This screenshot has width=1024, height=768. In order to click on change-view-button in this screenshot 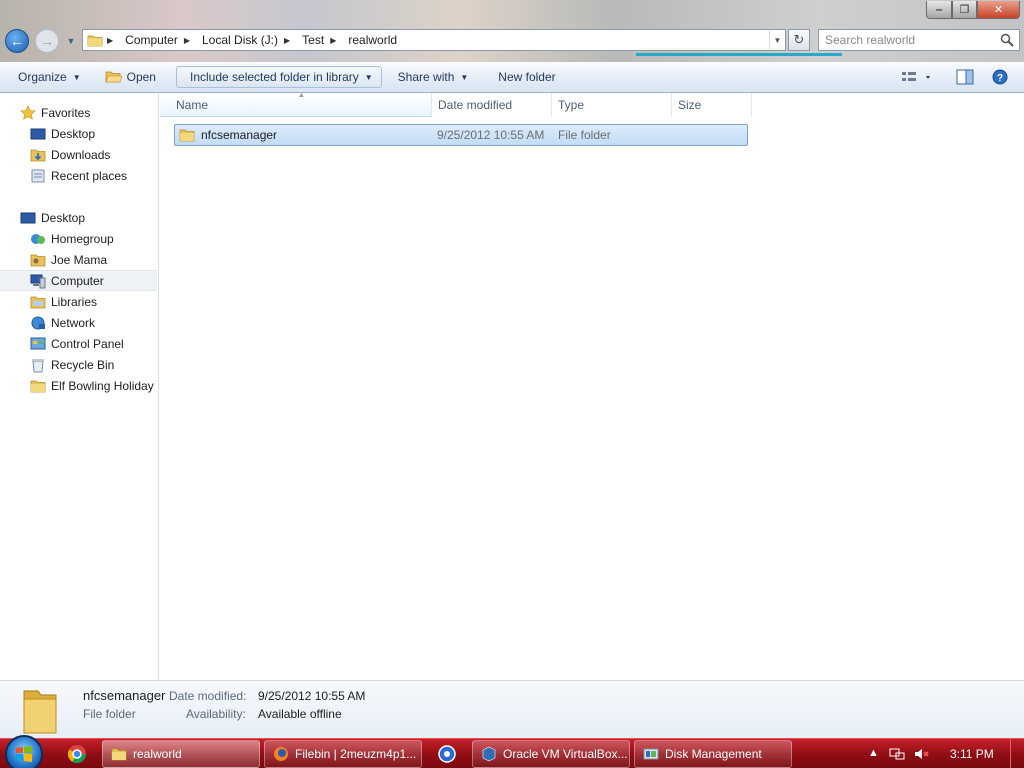, I will do `click(917, 78)`.